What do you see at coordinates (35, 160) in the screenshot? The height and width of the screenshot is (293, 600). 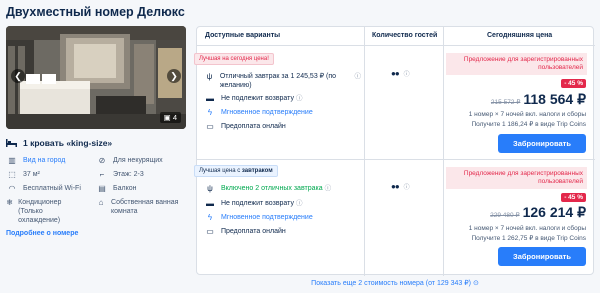 I see `amenity-city-view: ▥ Вид на город` at bounding box center [35, 160].